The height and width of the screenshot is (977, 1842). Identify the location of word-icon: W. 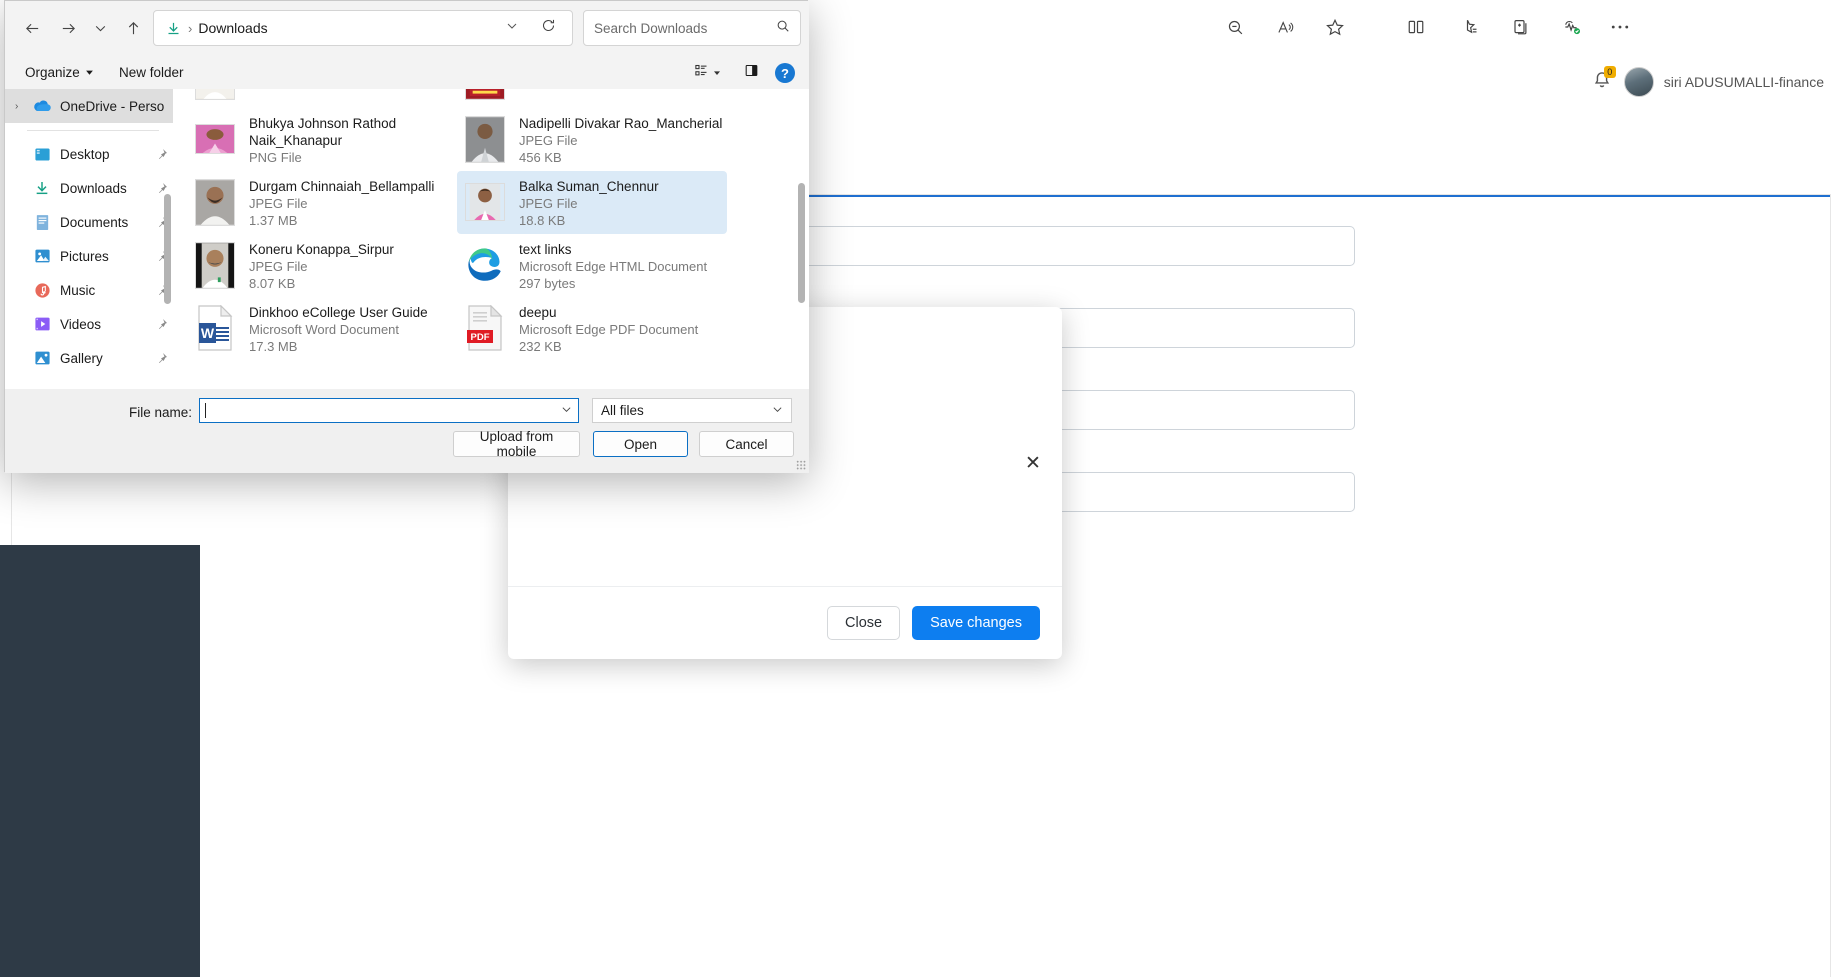
(215, 328).